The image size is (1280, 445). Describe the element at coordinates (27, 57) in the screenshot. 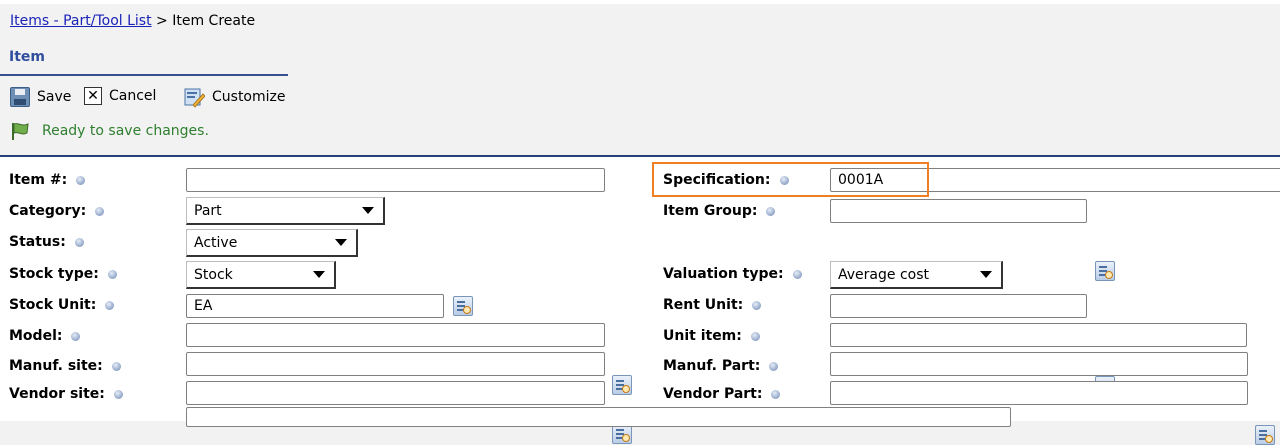

I see `section-title: Item` at that location.